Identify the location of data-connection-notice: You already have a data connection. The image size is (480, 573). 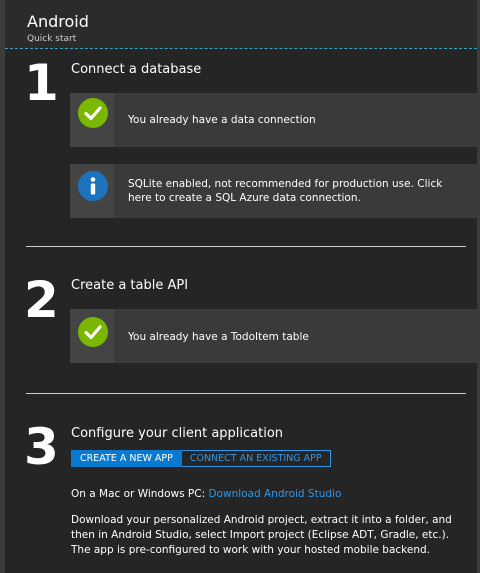
(274, 120).